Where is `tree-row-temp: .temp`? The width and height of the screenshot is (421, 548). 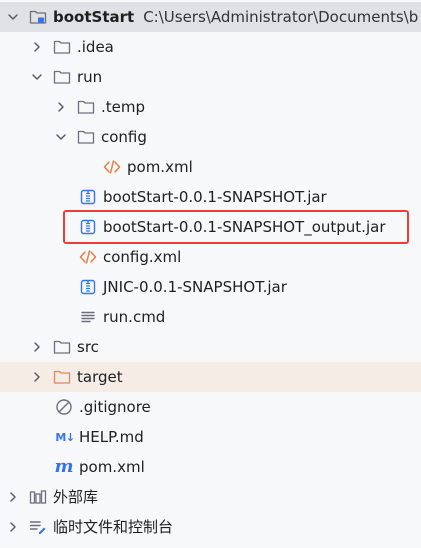
tree-row-temp: .temp is located at coordinates (210, 107).